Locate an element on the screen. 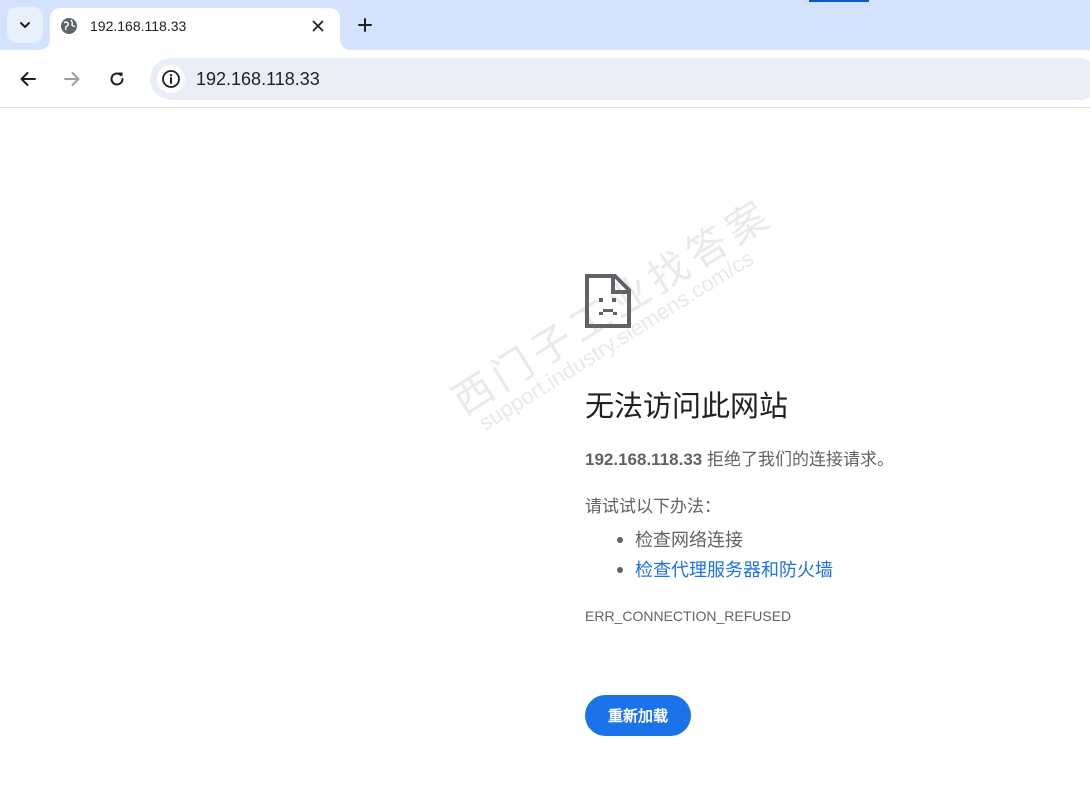 The image size is (1090, 800). tab-strip-accent is located at coordinates (839, 1).